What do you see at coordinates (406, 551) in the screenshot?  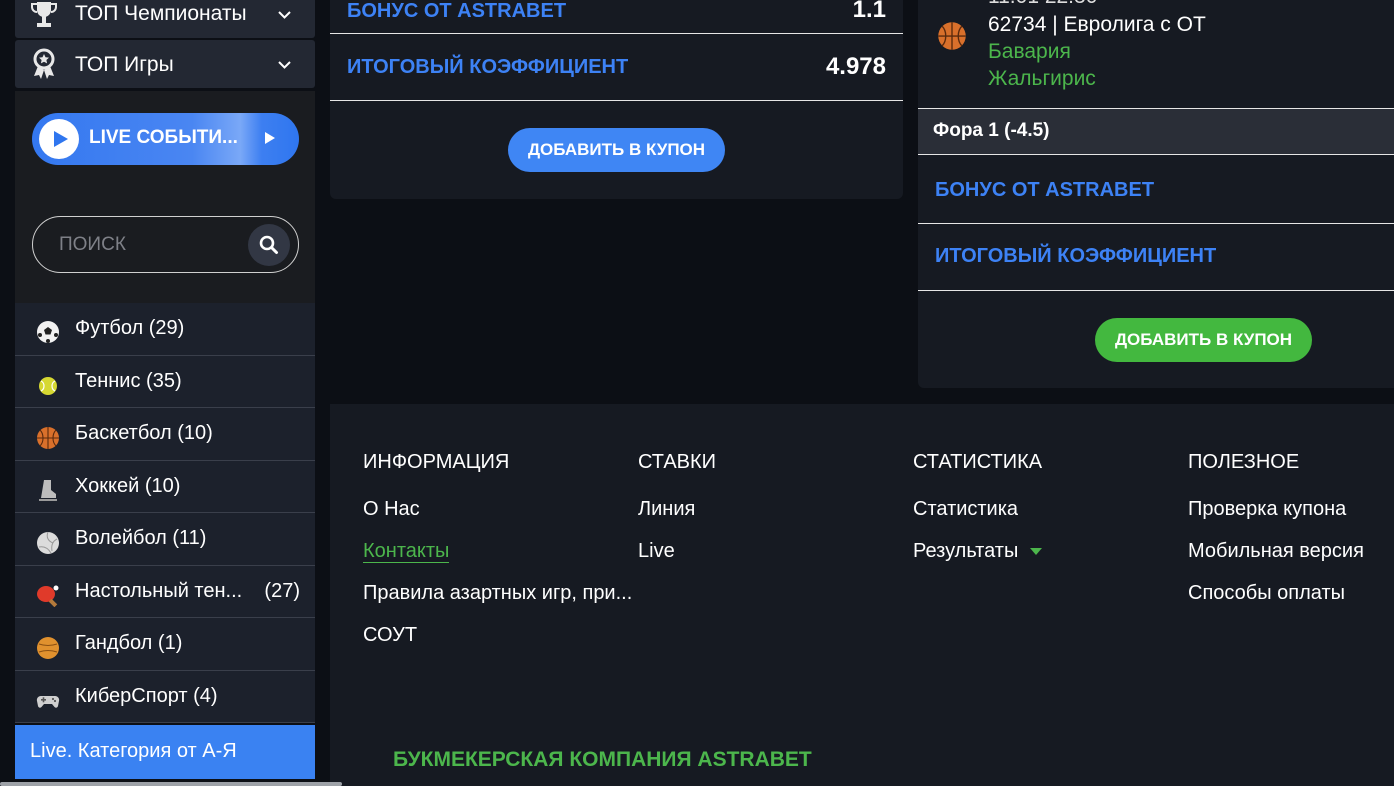 I see `footer-link-label: Контакты` at bounding box center [406, 551].